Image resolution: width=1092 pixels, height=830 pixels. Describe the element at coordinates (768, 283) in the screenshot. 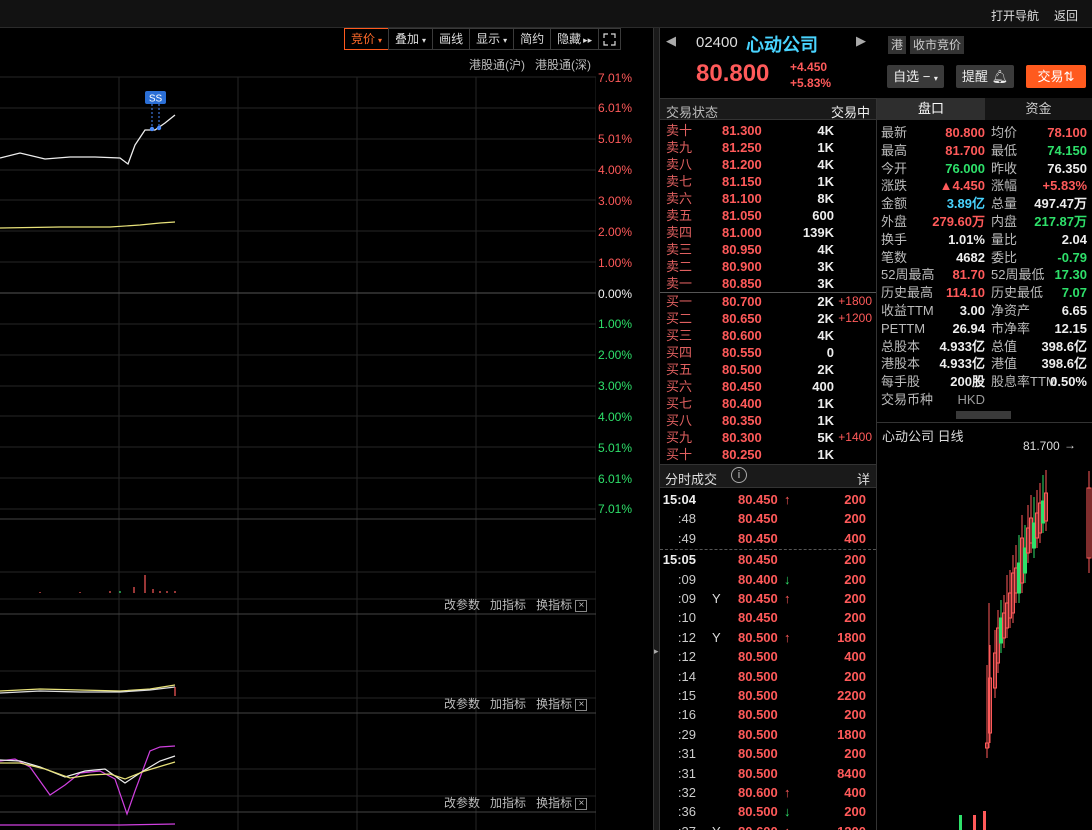

I see `ask-row: 卖一 80.850 3K` at that location.